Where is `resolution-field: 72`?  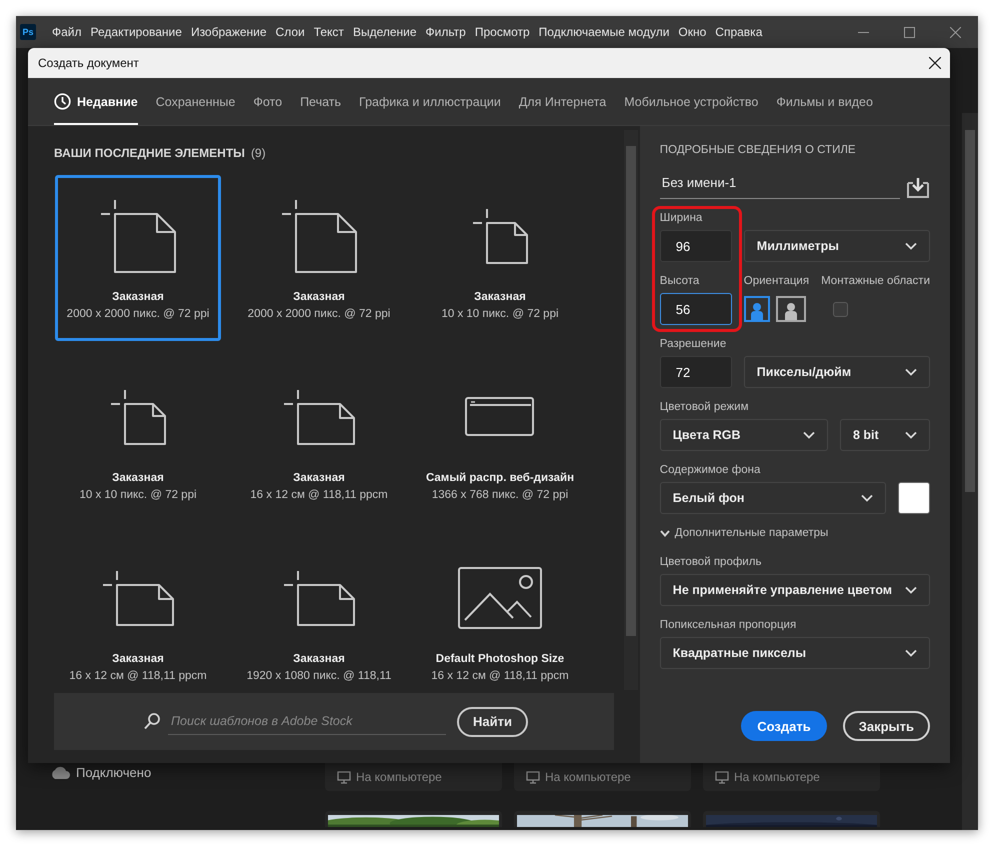
resolution-field: 72 is located at coordinates (696, 372).